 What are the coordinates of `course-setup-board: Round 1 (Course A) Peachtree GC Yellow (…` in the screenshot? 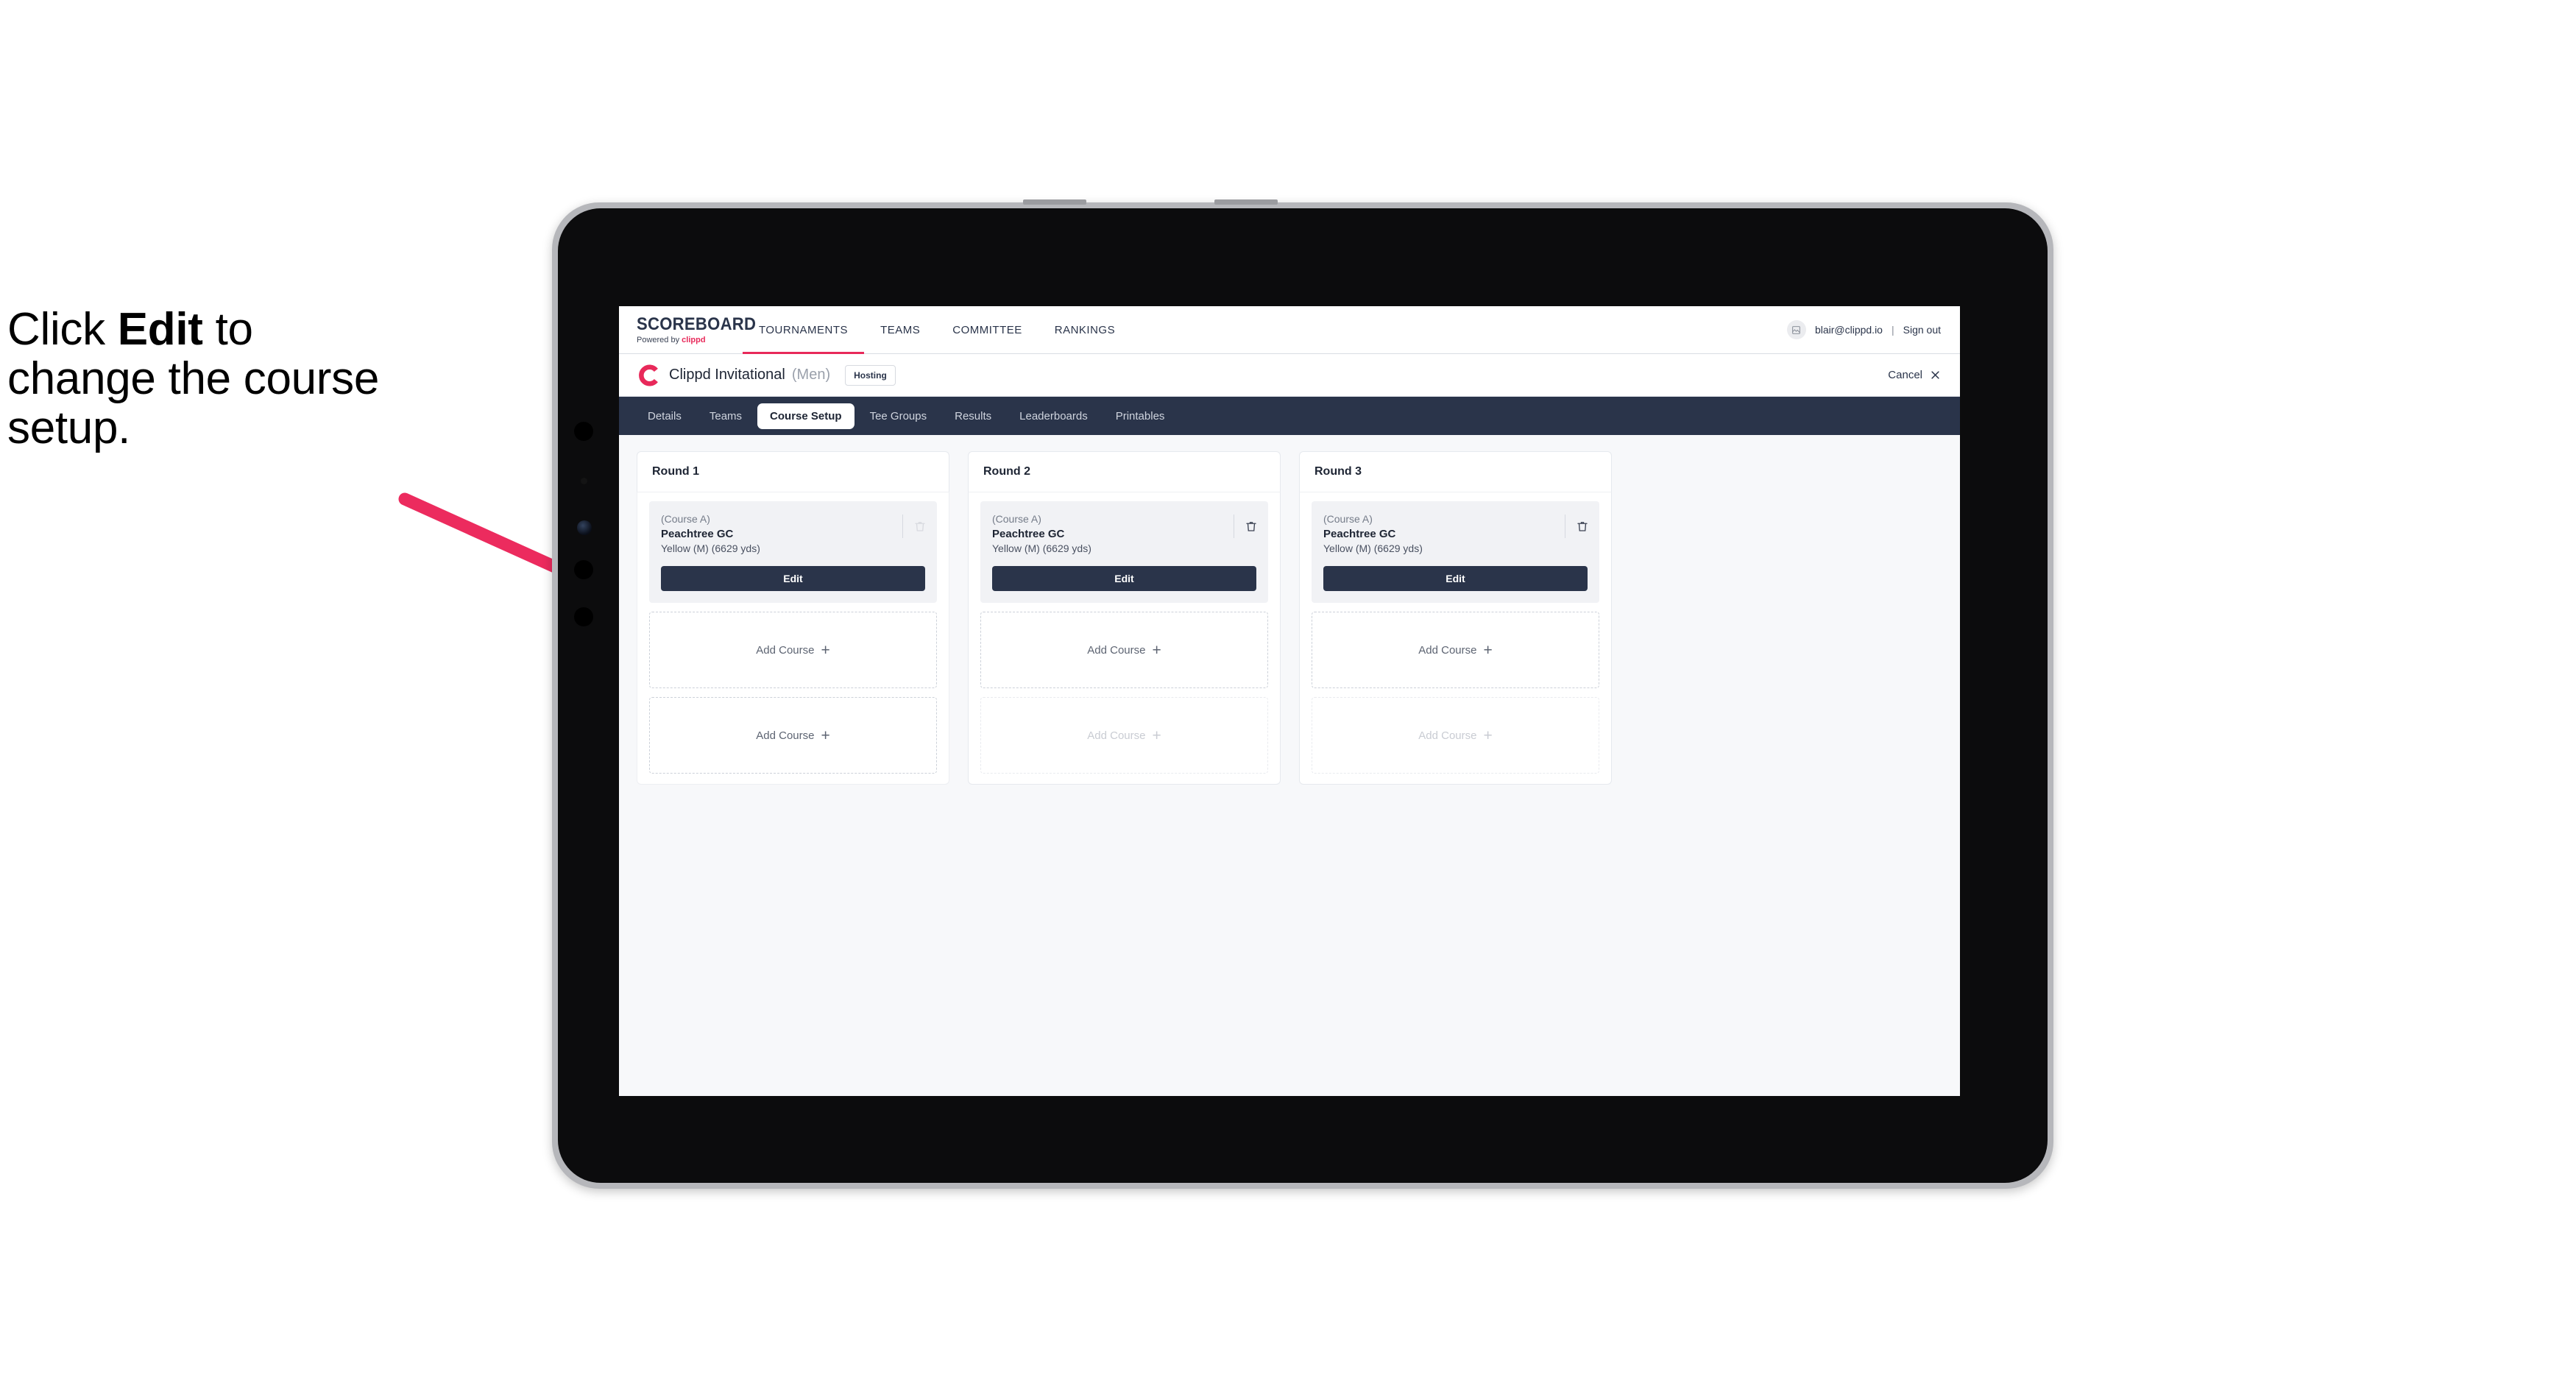 It's located at (1289, 618).